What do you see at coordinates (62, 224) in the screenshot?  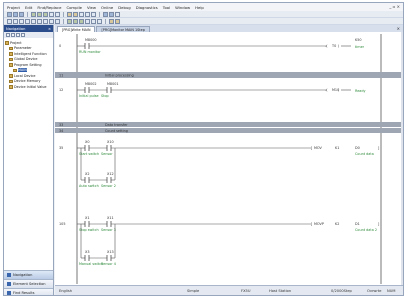 I see `step-number: 105` at bounding box center [62, 224].